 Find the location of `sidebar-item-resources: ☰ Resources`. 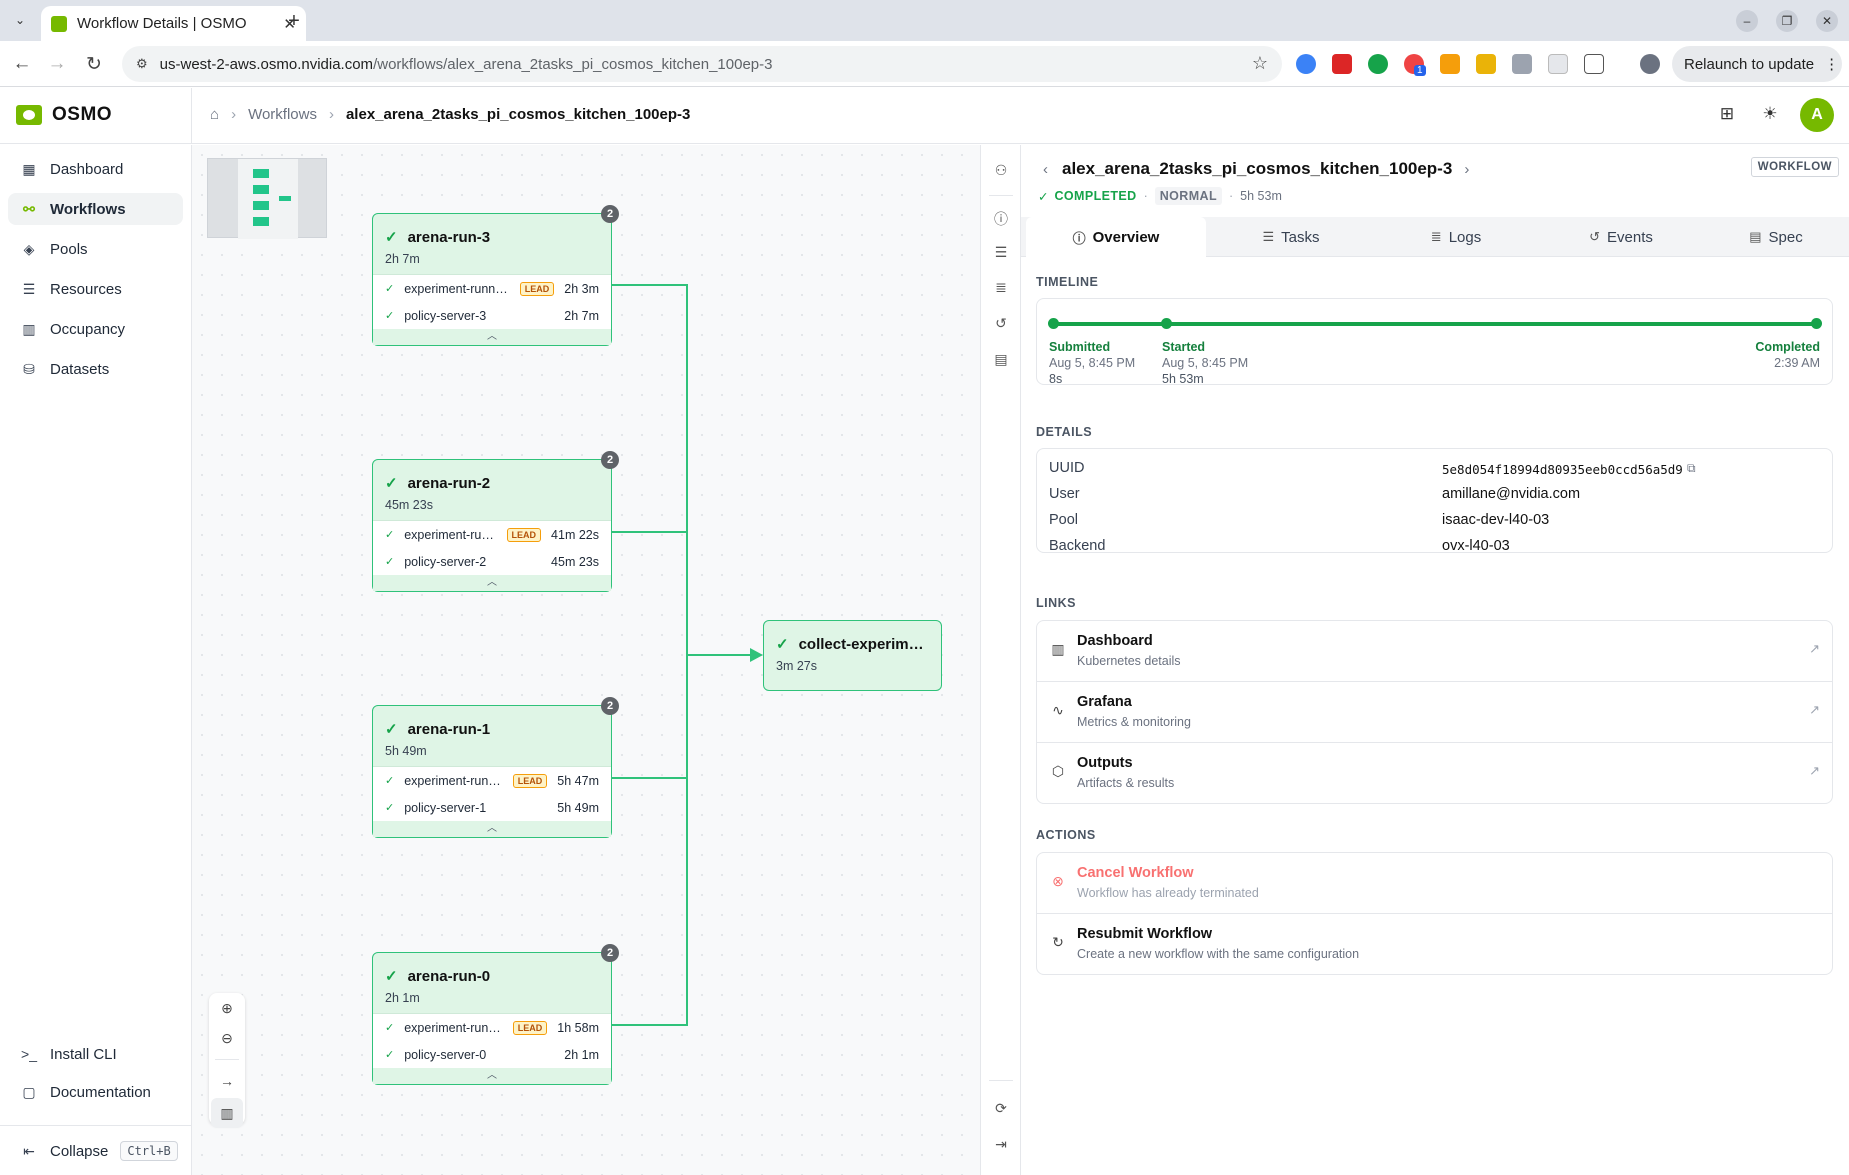

sidebar-item-resources: ☰ Resources is located at coordinates (95, 289).